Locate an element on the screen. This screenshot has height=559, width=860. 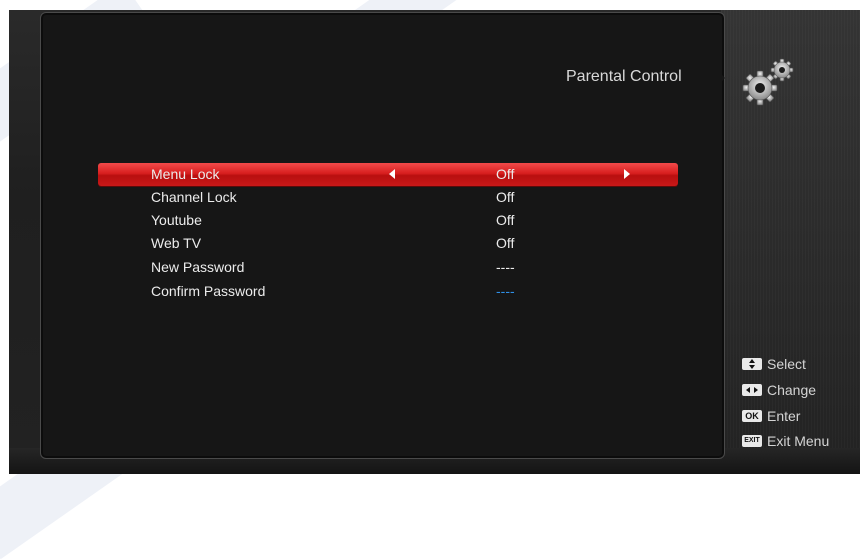
legend-label: Exit Menu is located at coordinates (798, 441).